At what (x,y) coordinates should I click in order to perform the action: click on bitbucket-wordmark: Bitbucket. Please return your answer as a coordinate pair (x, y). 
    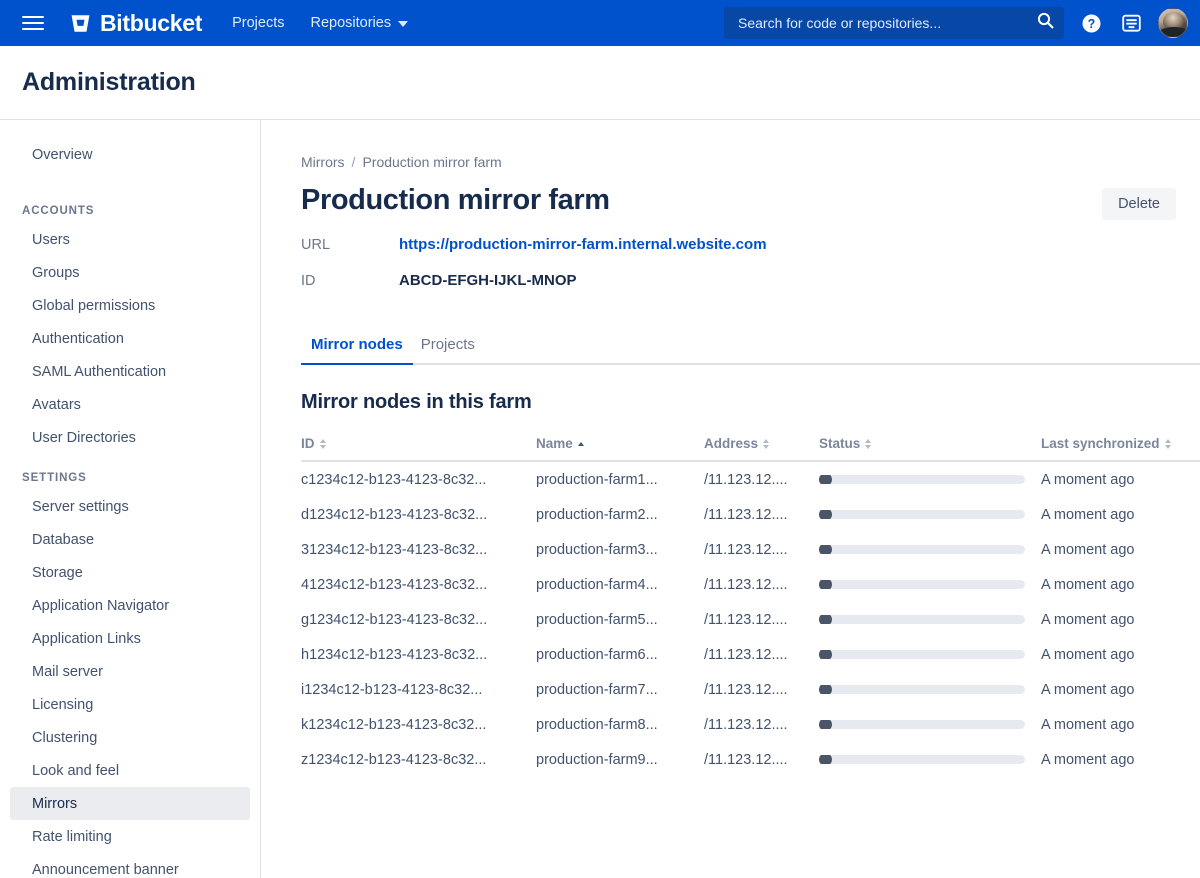
    Looking at the image, I should click on (151, 22).